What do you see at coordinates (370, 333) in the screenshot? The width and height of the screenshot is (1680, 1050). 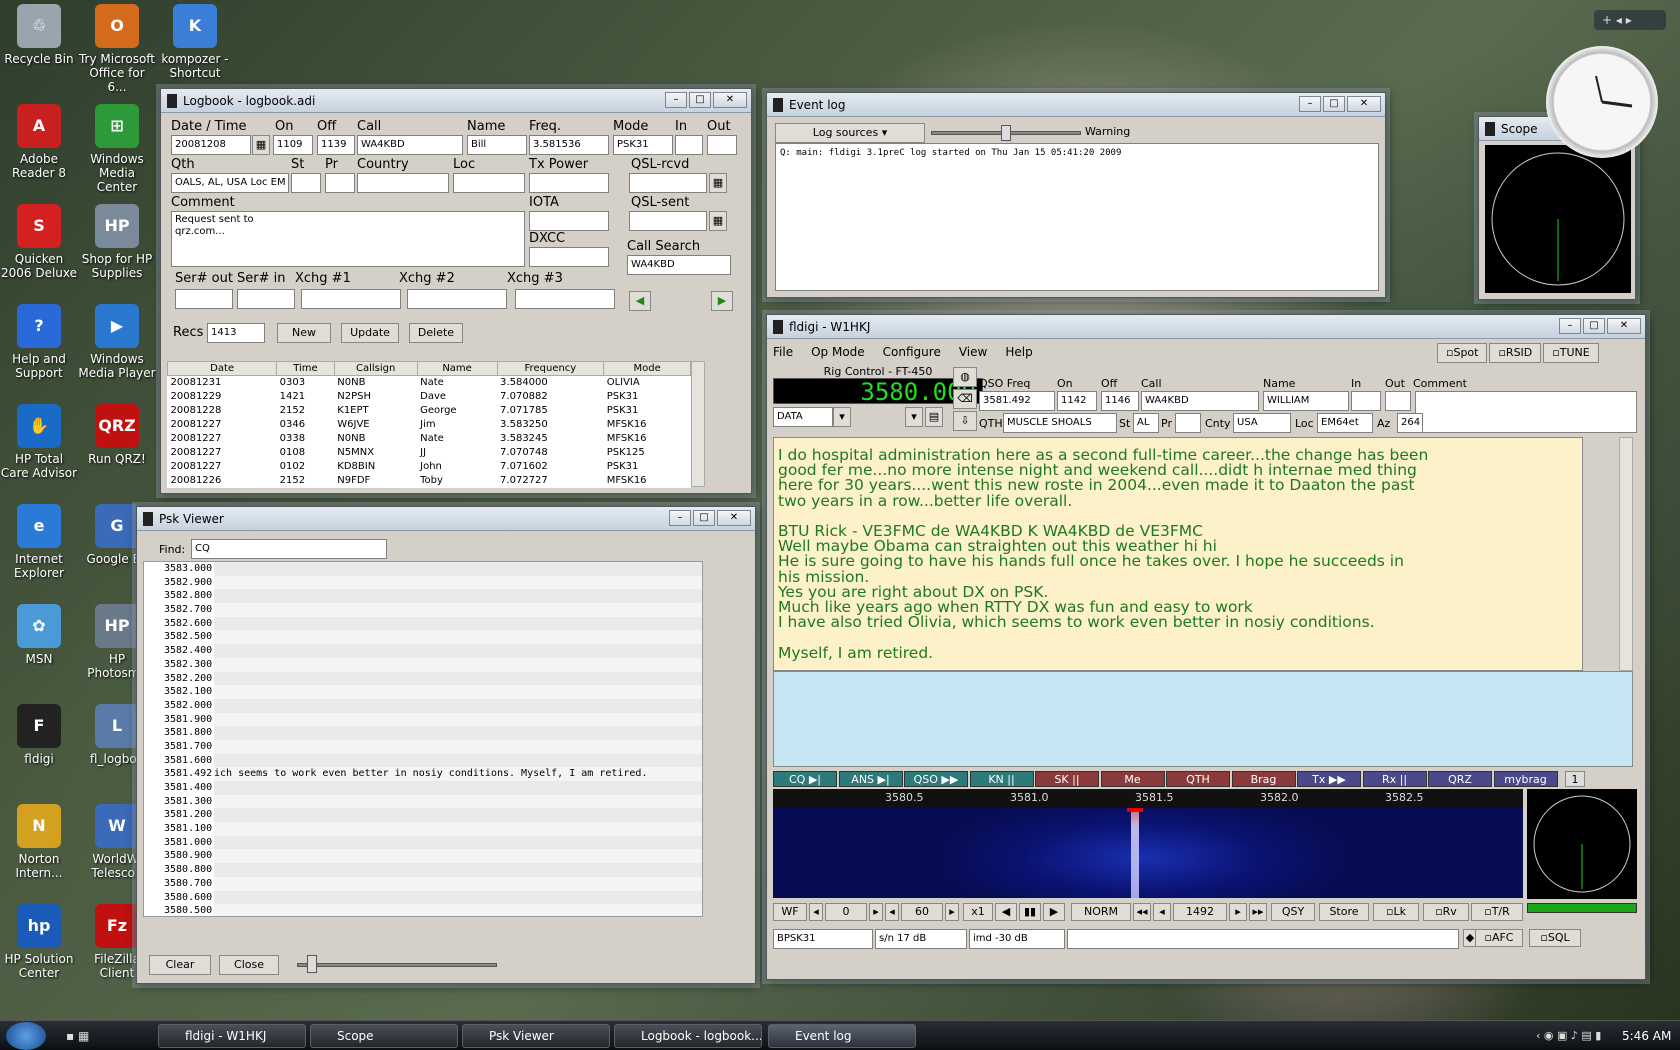 I see `update-button: Update` at bounding box center [370, 333].